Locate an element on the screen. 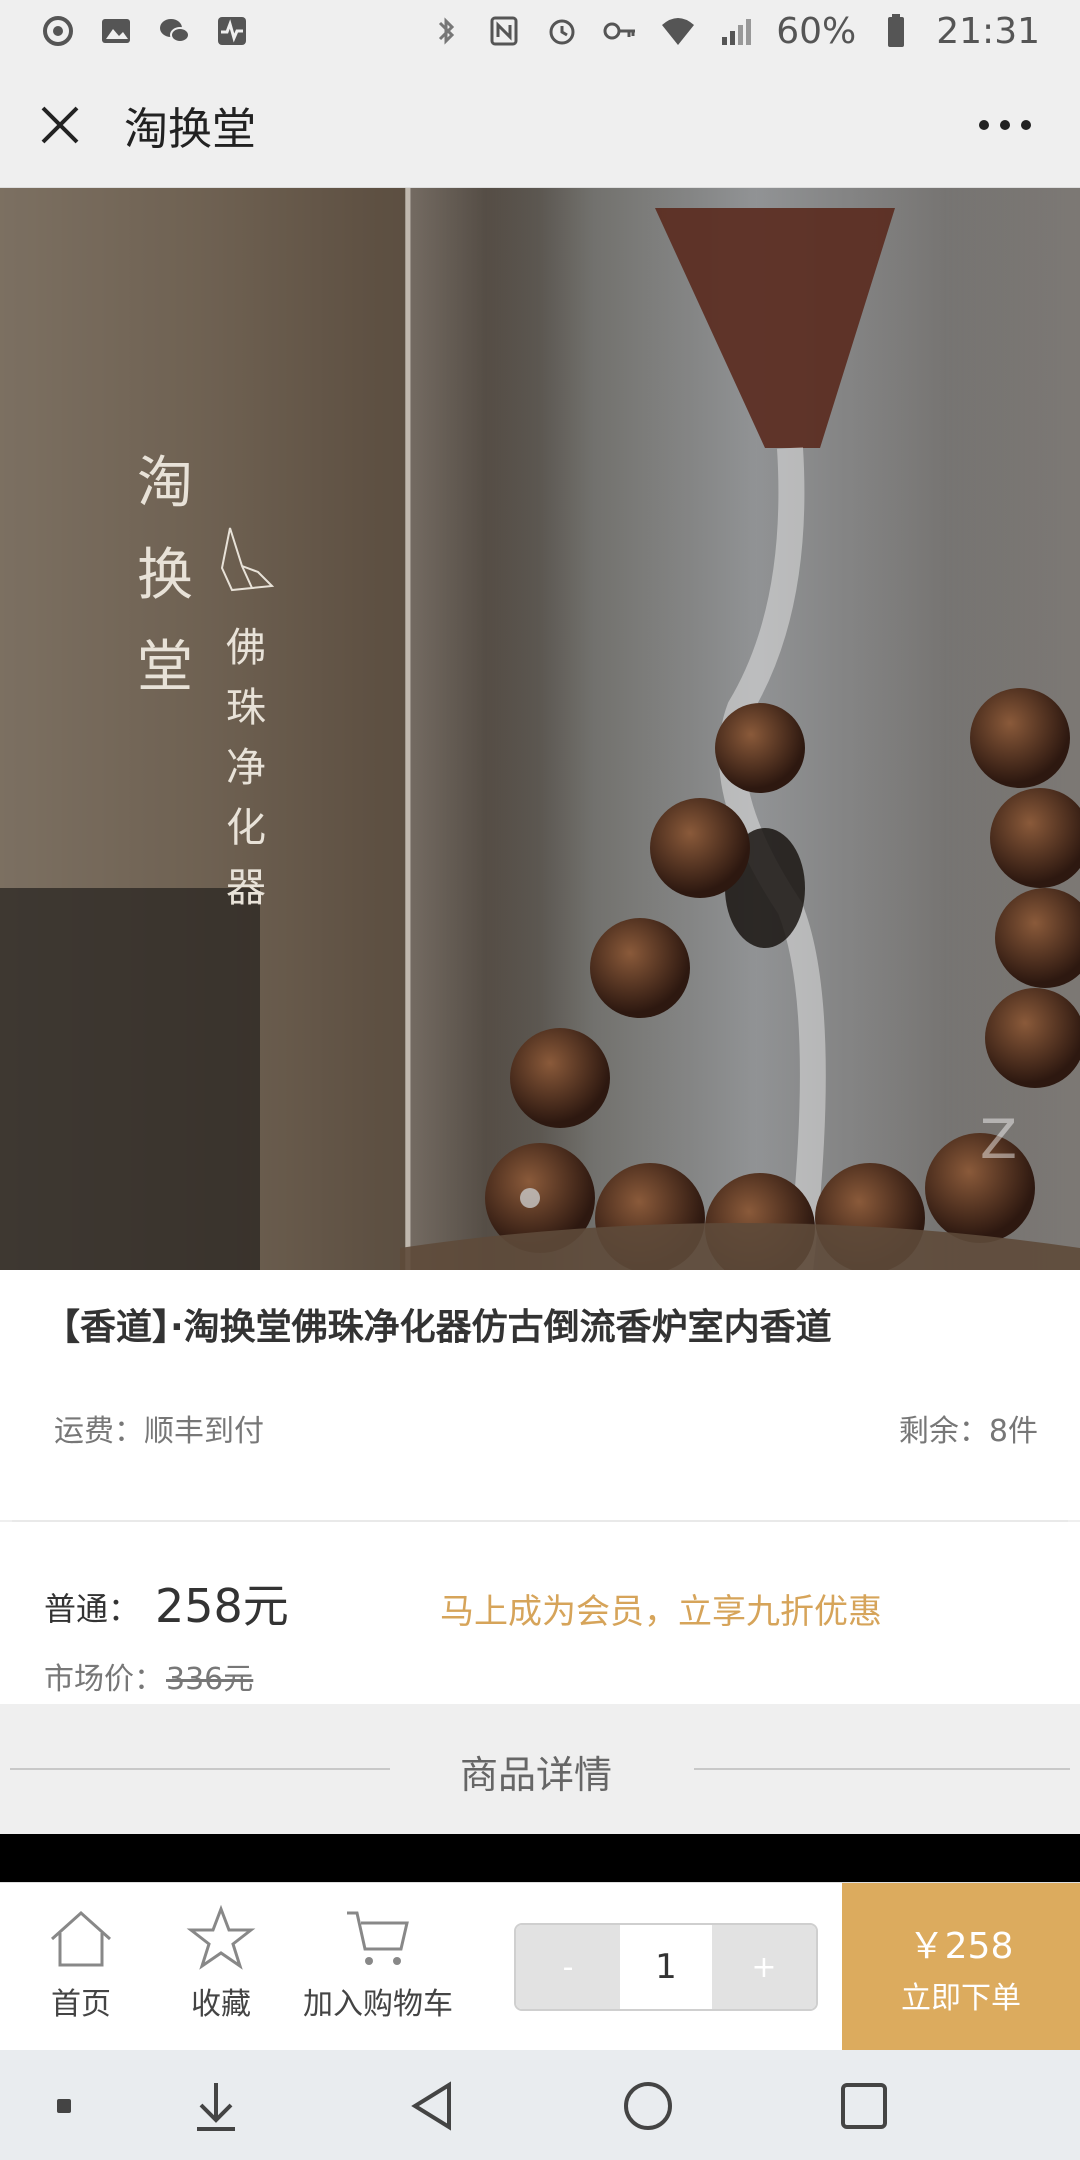 This screenshot has width=1080, height=2160. app-header: 淘换堂 is located at coordinates (540, 125).